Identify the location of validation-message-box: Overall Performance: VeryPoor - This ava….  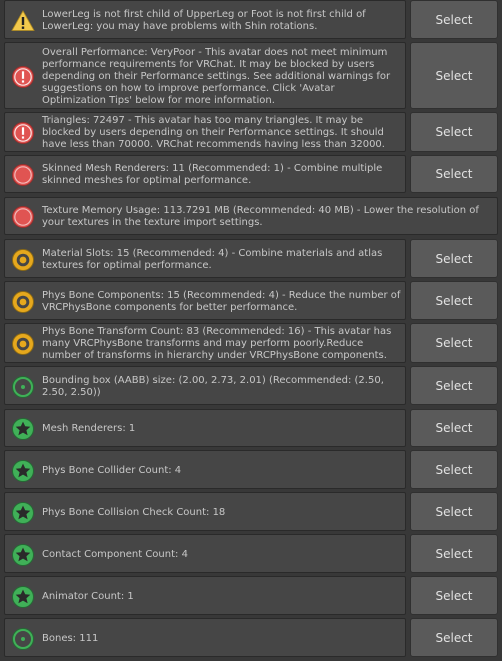
(205, 75).